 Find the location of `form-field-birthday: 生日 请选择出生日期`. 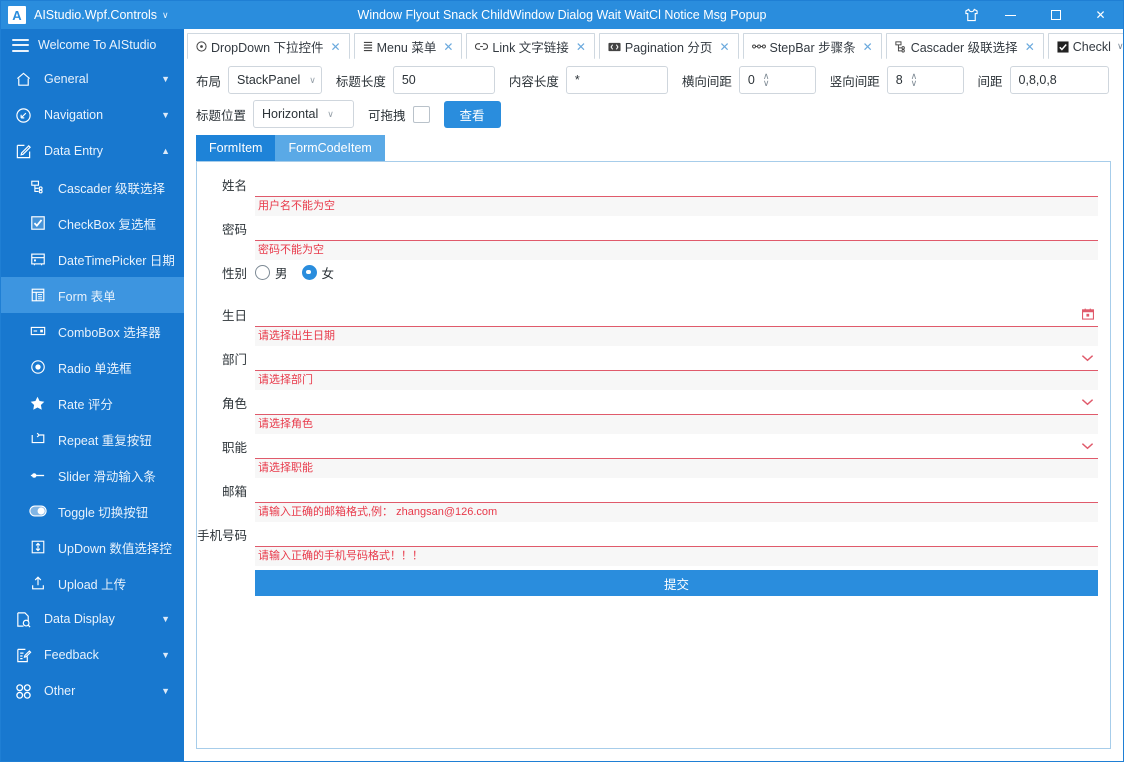

form-field-birthday: 生日 请选择出生日期 is located at coordinates (653, 324).